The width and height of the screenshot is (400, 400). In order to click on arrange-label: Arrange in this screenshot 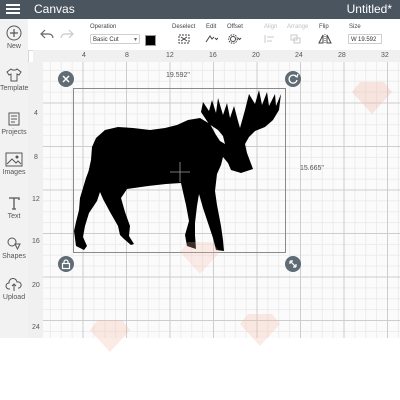, I will do `click(298, 27)`.